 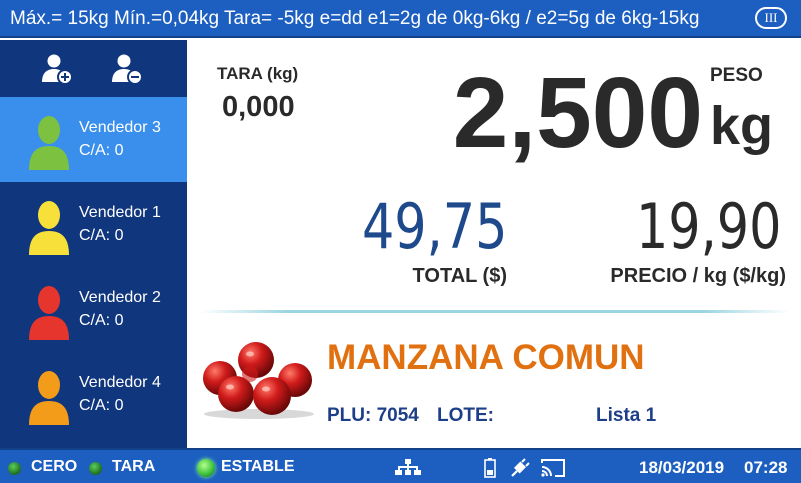 I want to click on seller-name: Vendedor 2, so click(x=120, y=297).